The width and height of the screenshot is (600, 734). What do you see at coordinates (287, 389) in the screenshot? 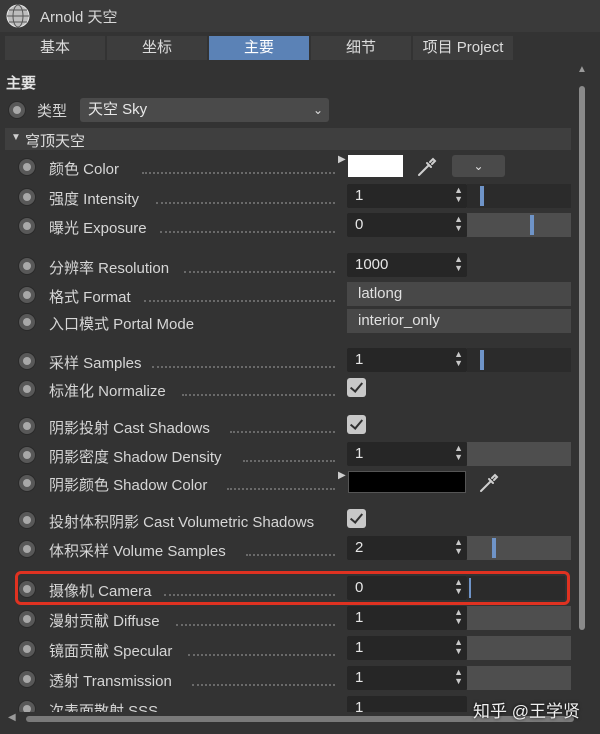
I see `param-row-normalize: 标准化 Normalize` at bounding box center [287, 389].